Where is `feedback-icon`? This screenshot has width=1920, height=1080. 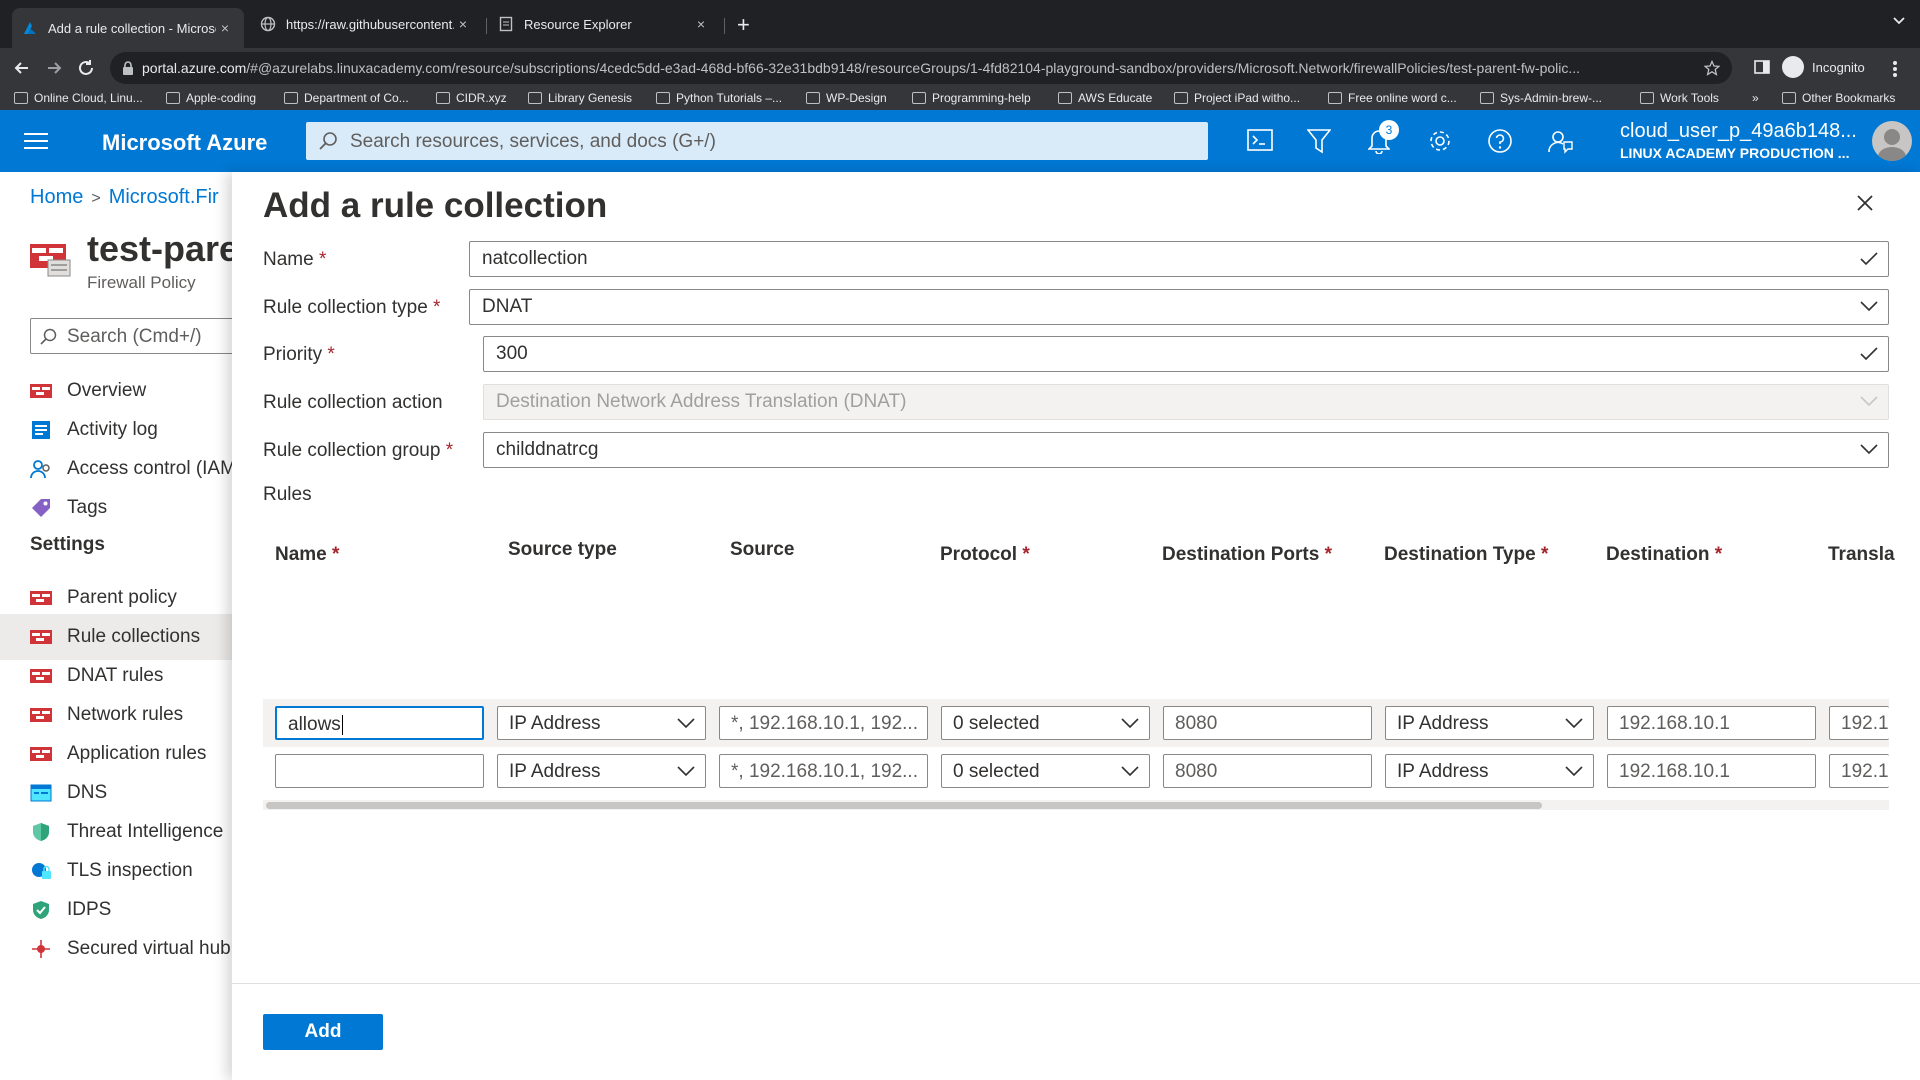
feedback-icon is located at coordinates (1560, 141).